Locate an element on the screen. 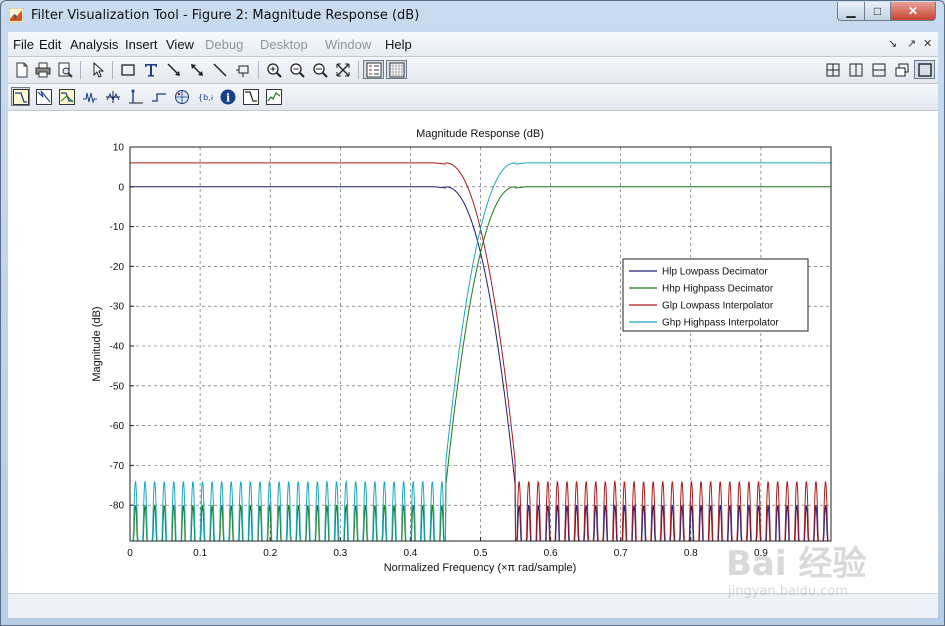 Image resolution: width=945 pixels, height=626 pixels. matlab-logo-icon is located at coordinates (16, 15).